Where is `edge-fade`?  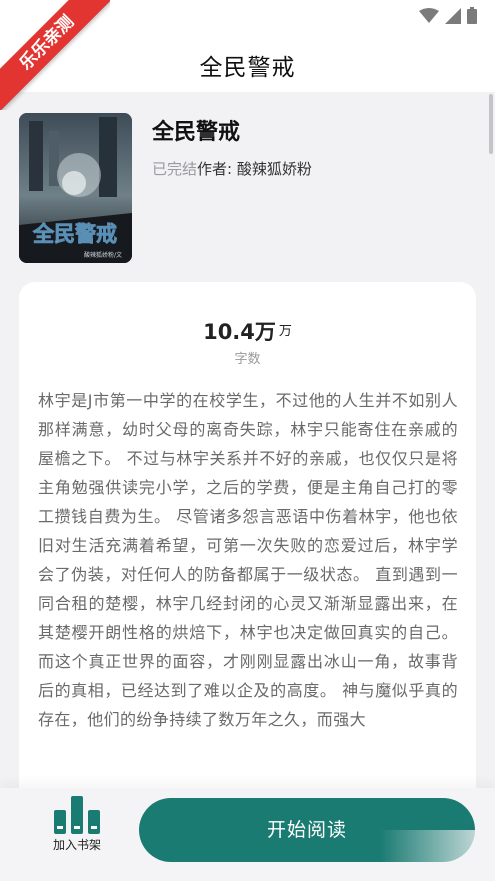
edge-fade is located at coordinates (437, 850).